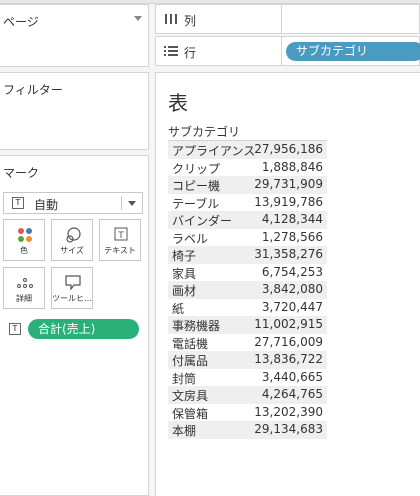 This screenshot has height=496, width=420. What do you see at coordinates (247, 203) in the screenshot?
I see `table-row: テーブル 13,919,786` at bounding box center [247, 203].